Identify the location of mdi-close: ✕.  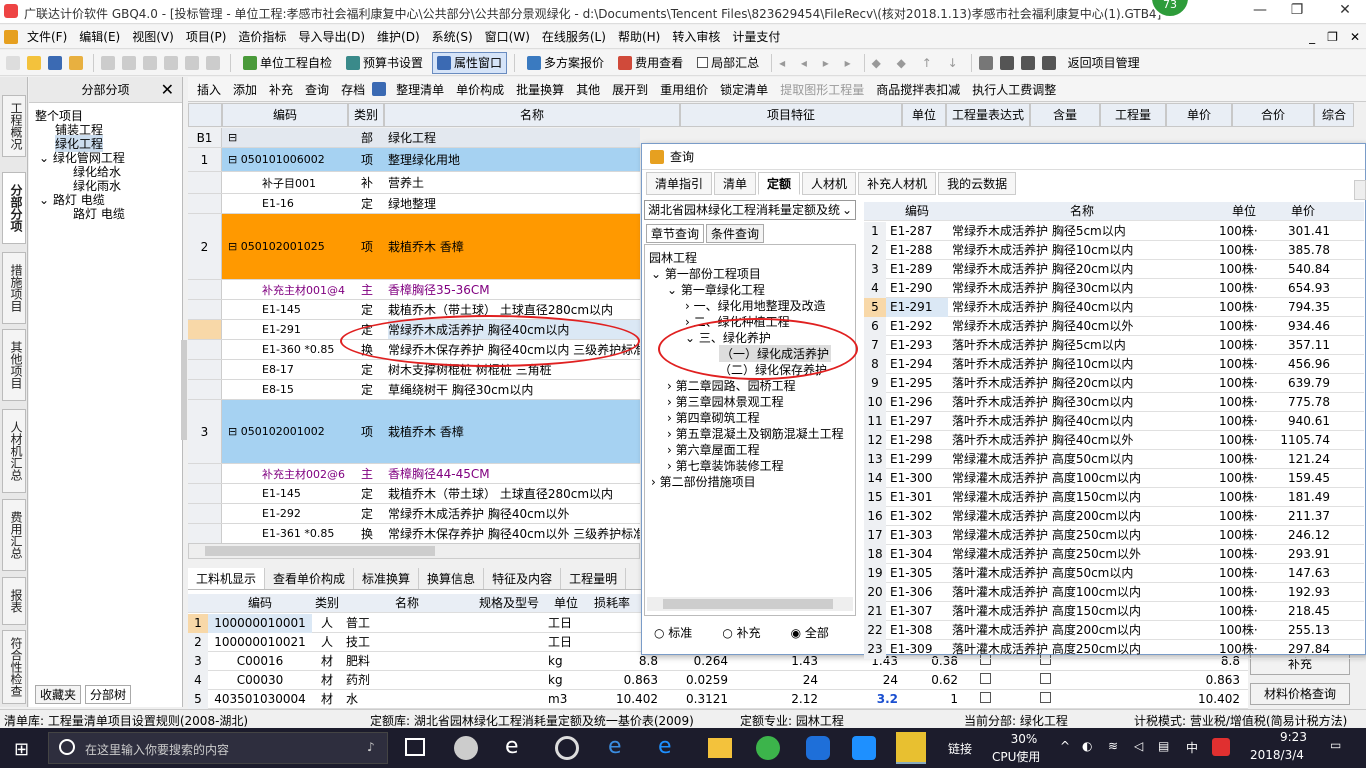
(1355, 37).